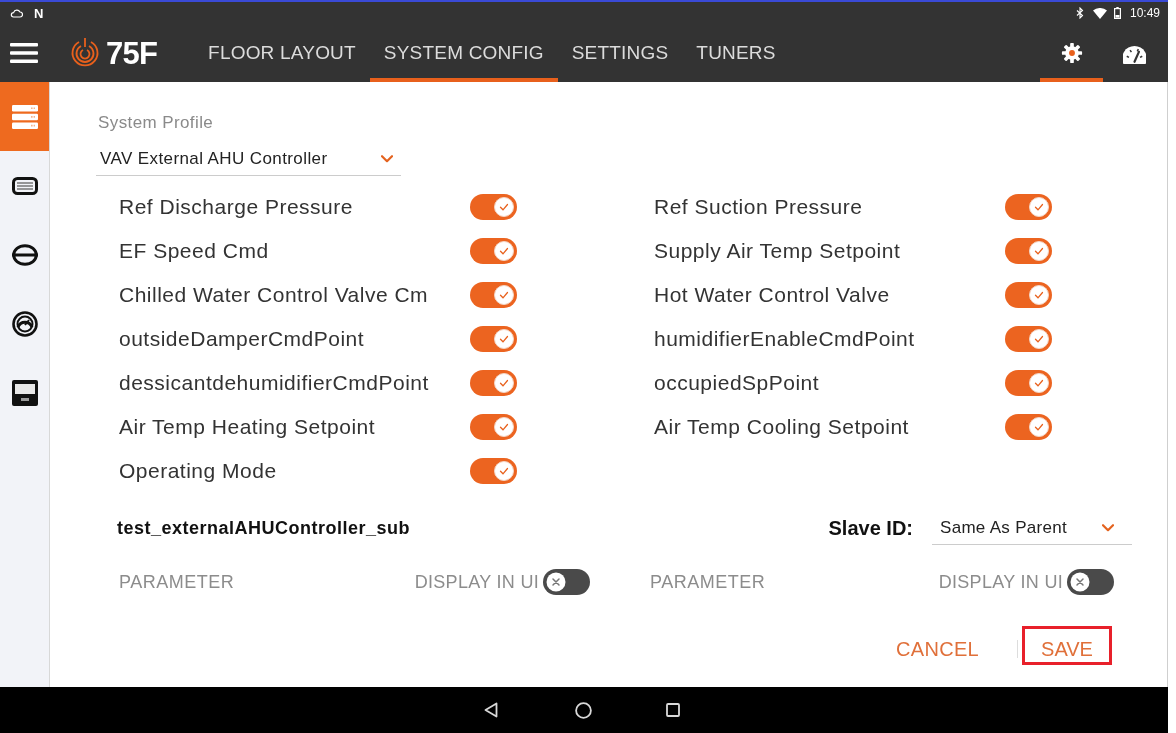  Describe the element at coordinates (242, 339) in the screenshot. I see `point-label: outsideDamperCmdPoint` at that location.